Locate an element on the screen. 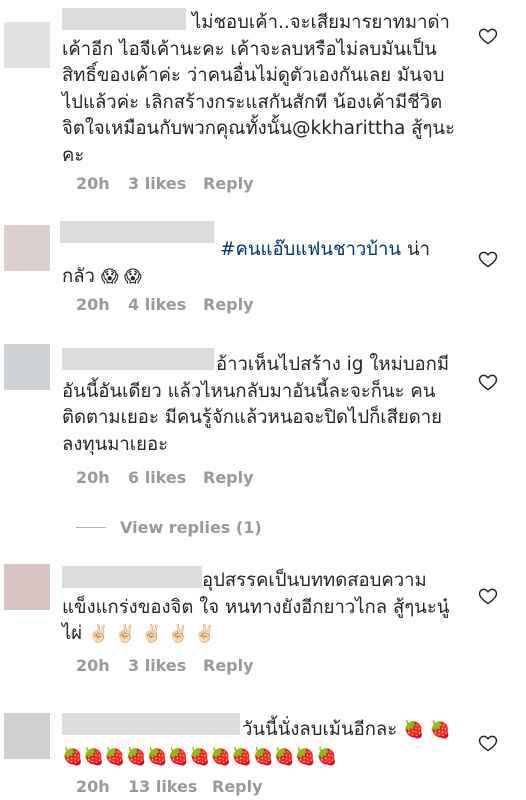 This screenshot has width=526, height=800. comment-meta: 20h 13 likes Reply is located at coordinates (169, 786).